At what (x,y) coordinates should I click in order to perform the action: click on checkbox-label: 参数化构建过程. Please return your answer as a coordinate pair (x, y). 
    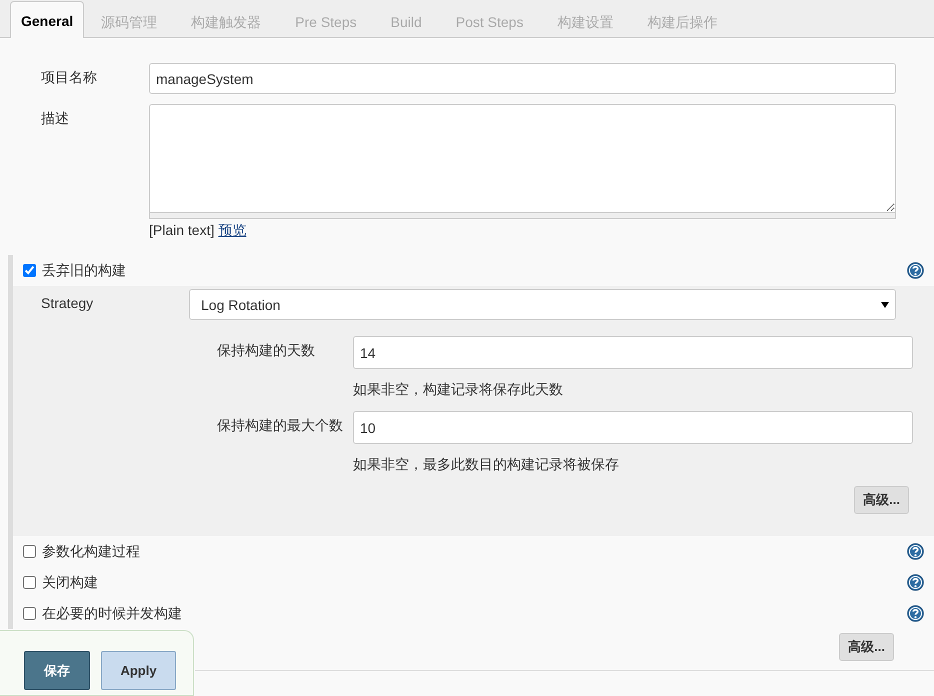
    Looking at the image, I should click on (91, 551).